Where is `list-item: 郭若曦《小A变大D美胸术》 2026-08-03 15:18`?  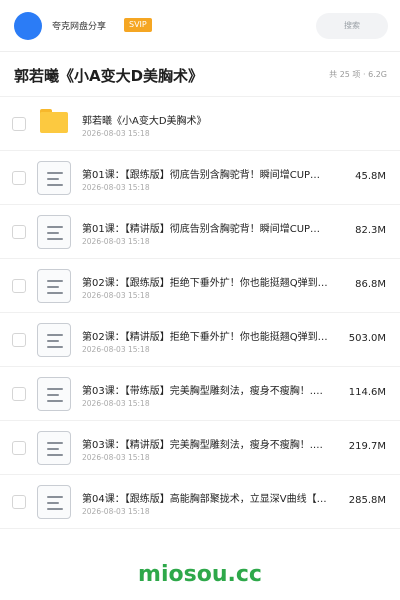
list-item: 郭若曦《小A变大D美胸术》 2026-08-03 15:18 is located at coordinates (200, 124).